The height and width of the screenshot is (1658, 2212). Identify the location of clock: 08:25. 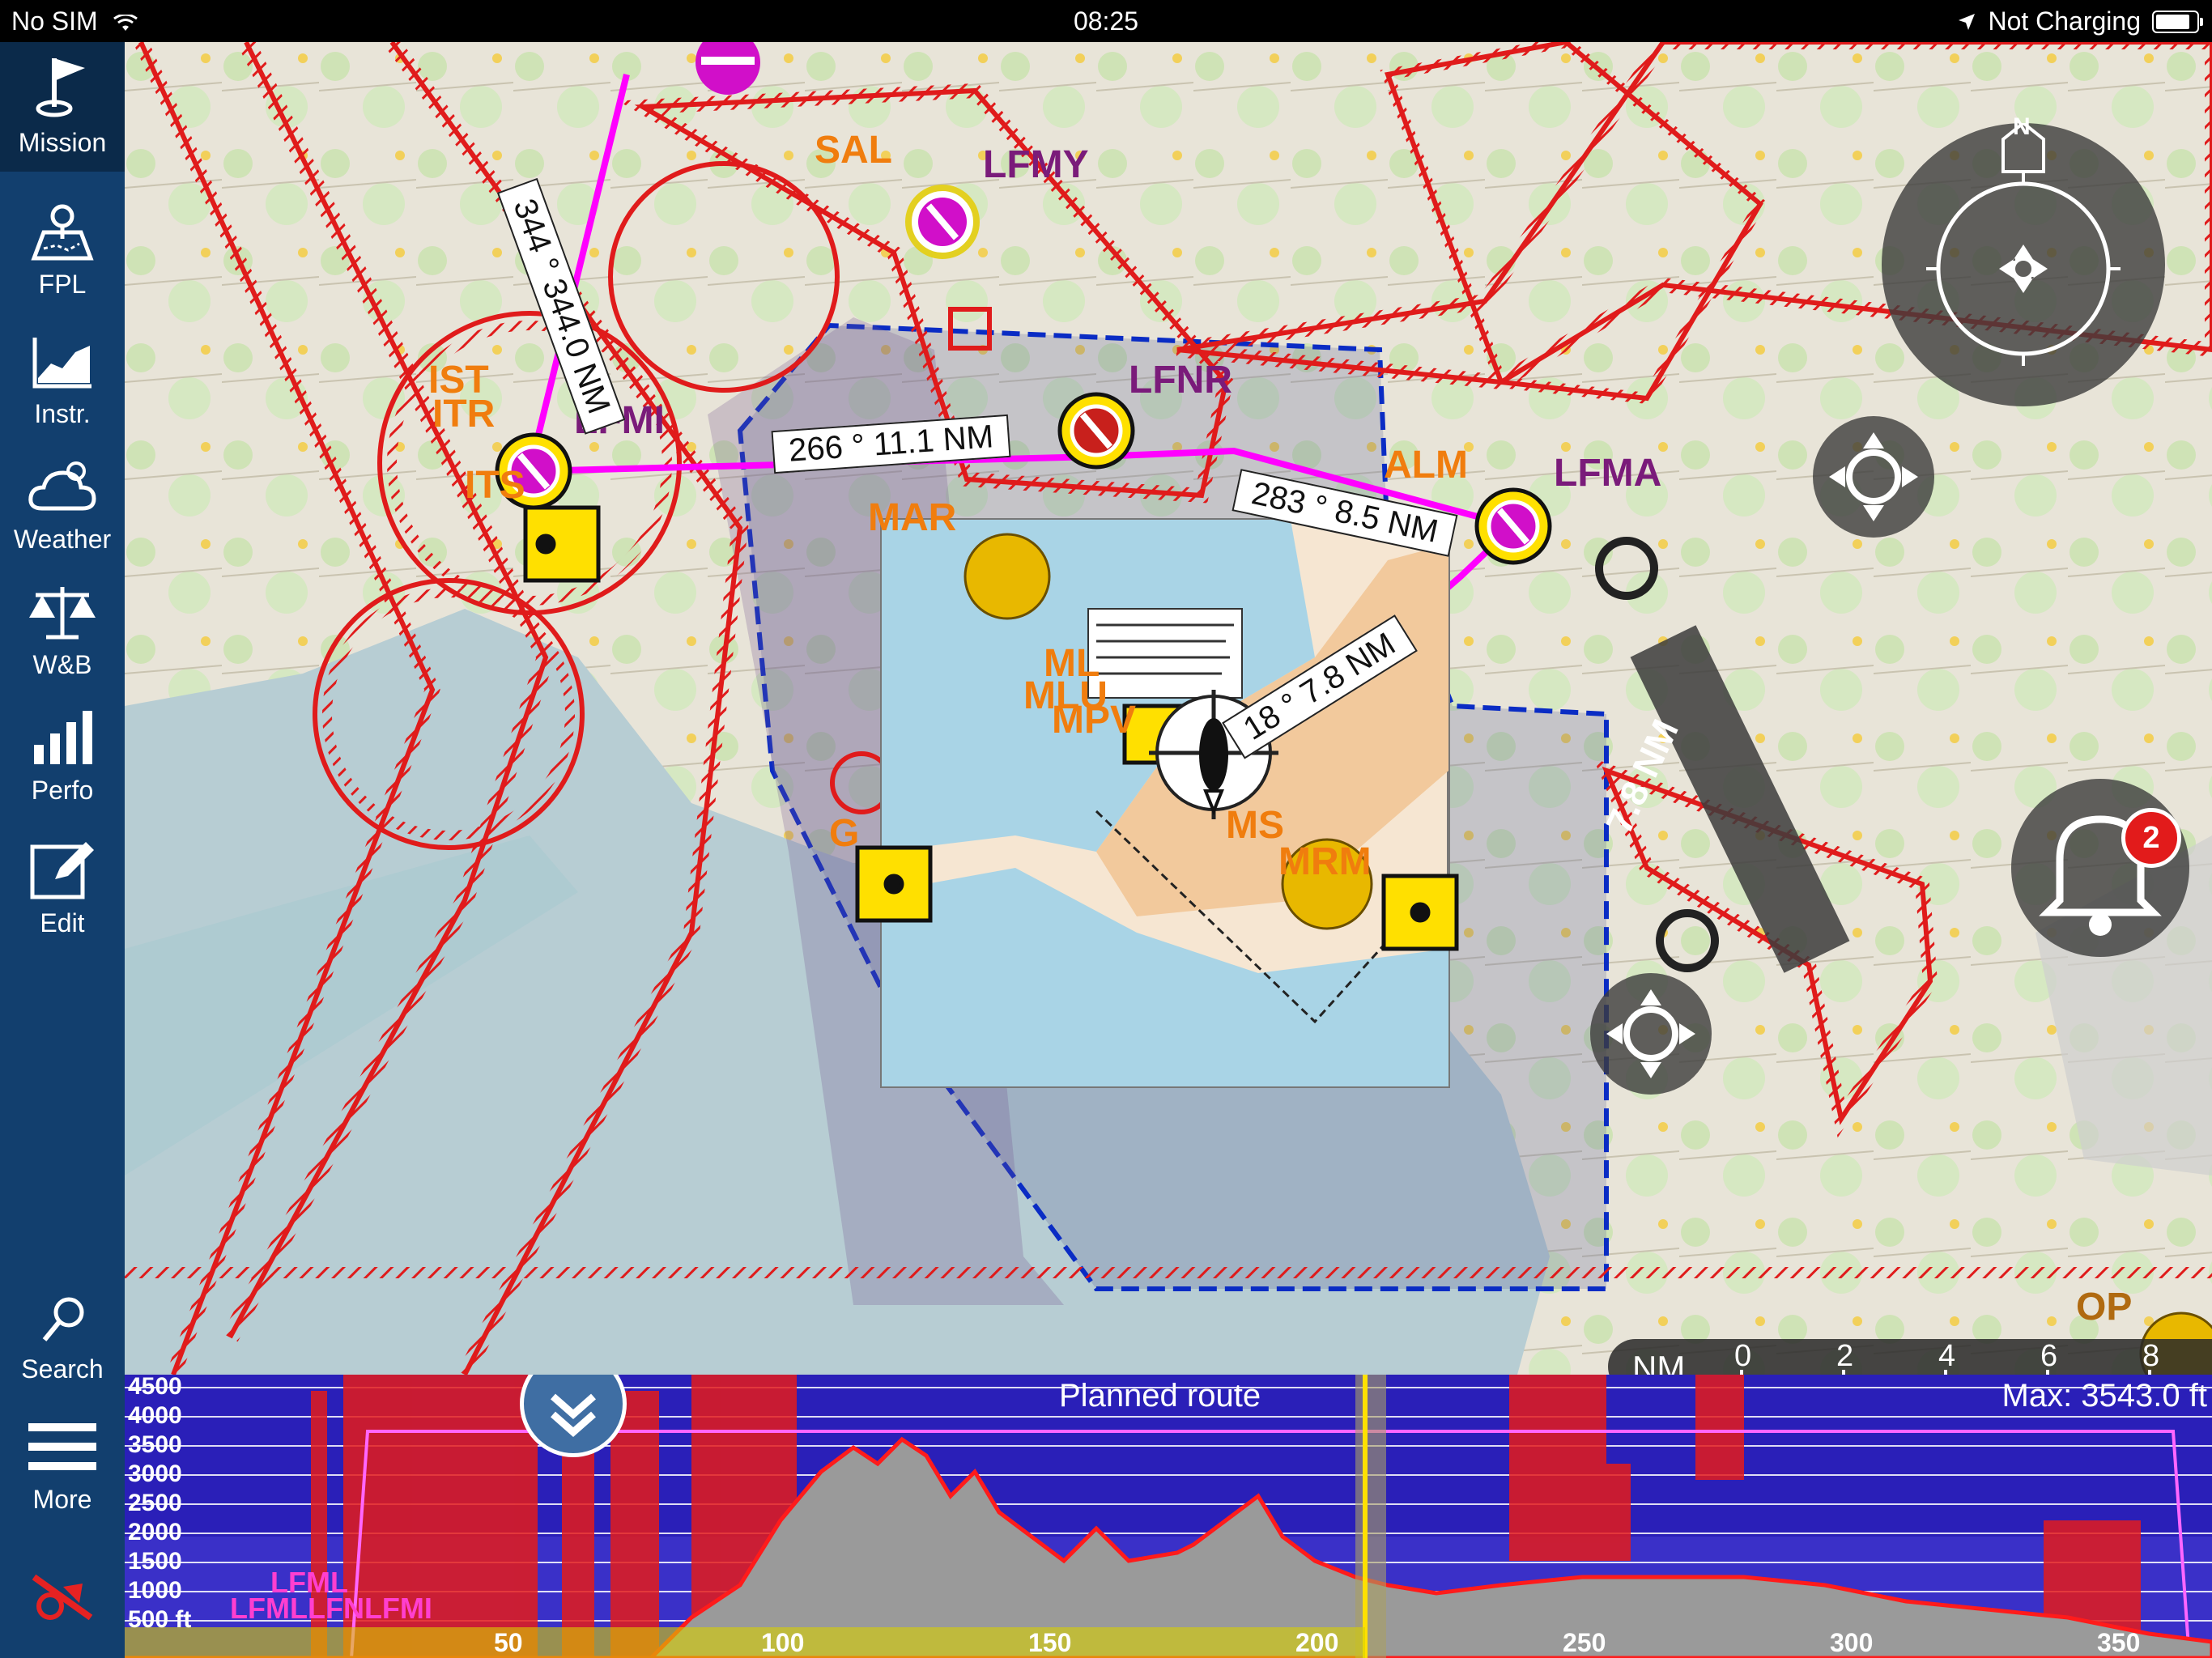
(1106, 21).